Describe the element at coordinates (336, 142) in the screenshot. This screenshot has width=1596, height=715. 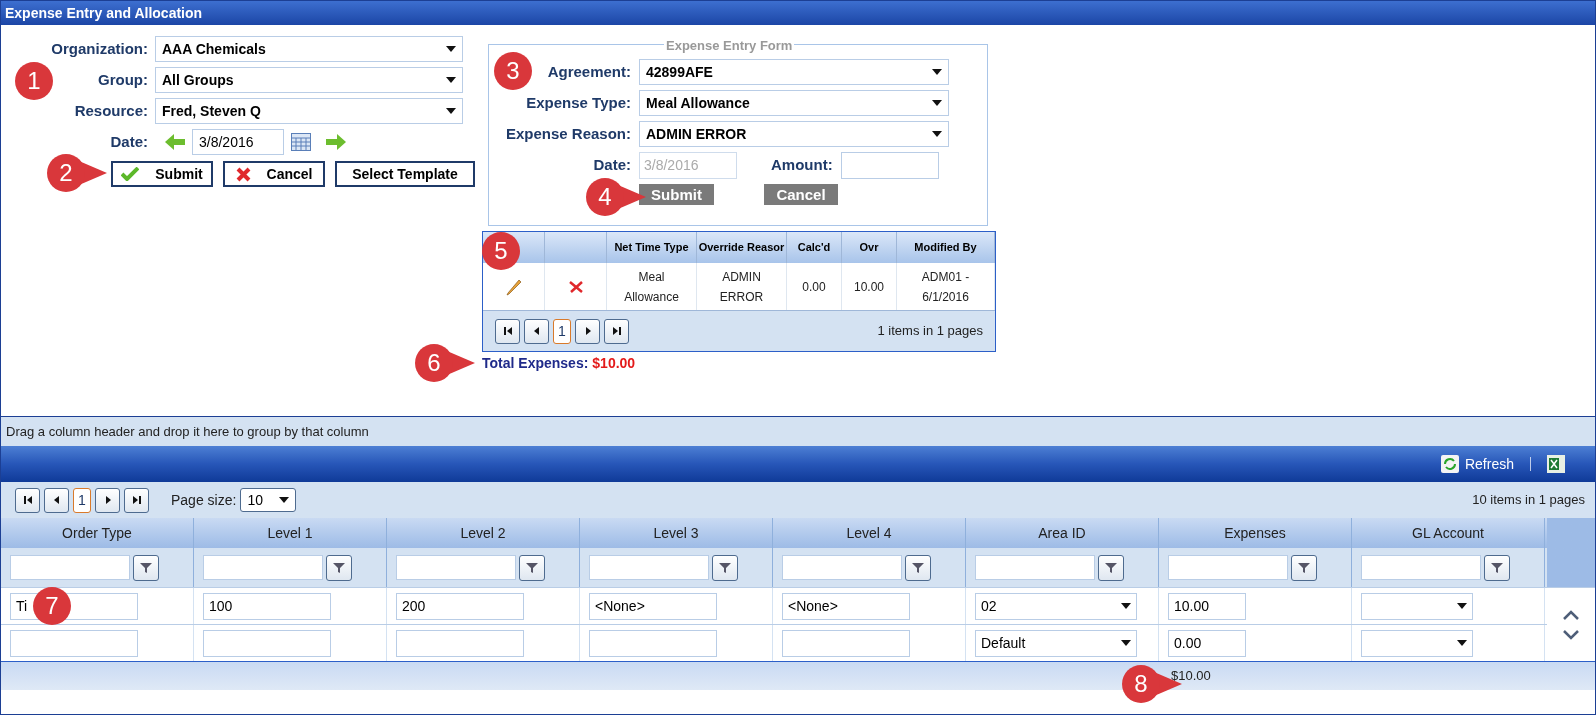
I see `next-arrow-icon` at that location.